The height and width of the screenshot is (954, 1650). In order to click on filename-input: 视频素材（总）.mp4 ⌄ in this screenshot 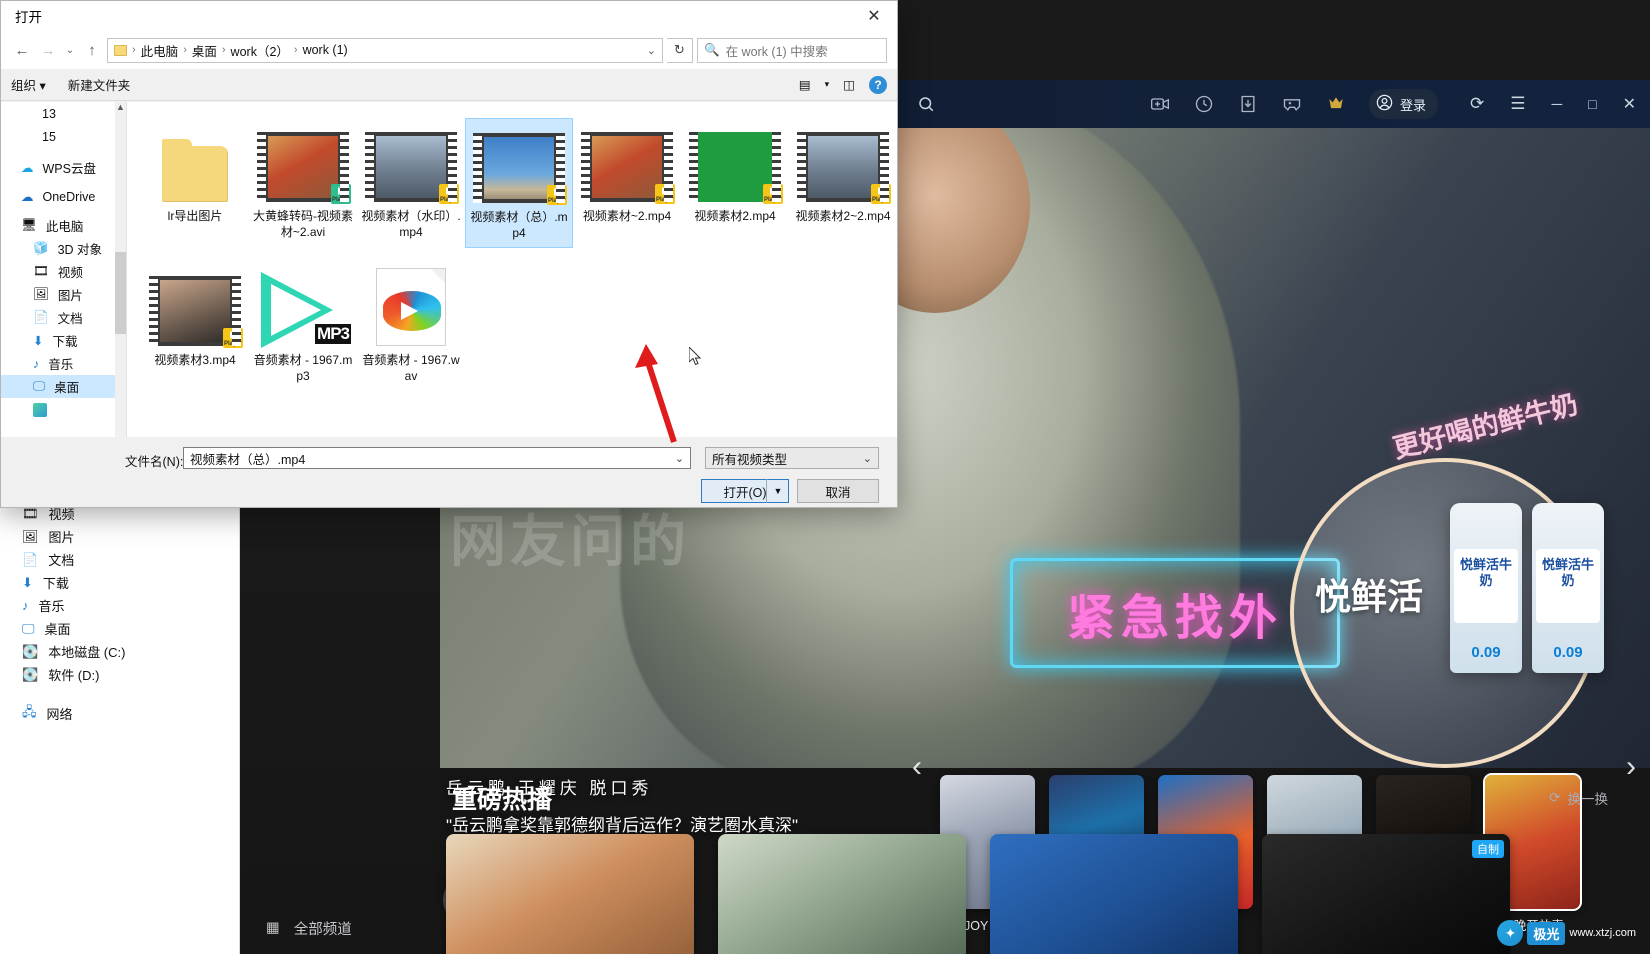, I will do `click(437, 458)`.